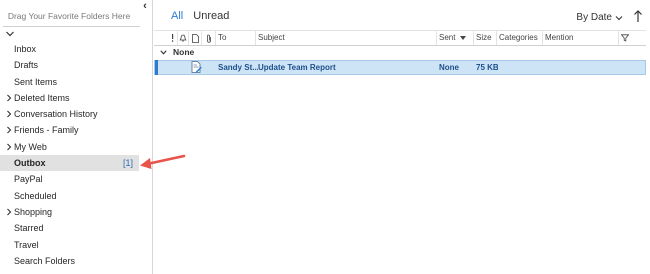 This screenshot has width=650, height=274. Describe the element at coordinates (36, 81) in the screenshot. I see `folder-label: Sent Items` at that location.